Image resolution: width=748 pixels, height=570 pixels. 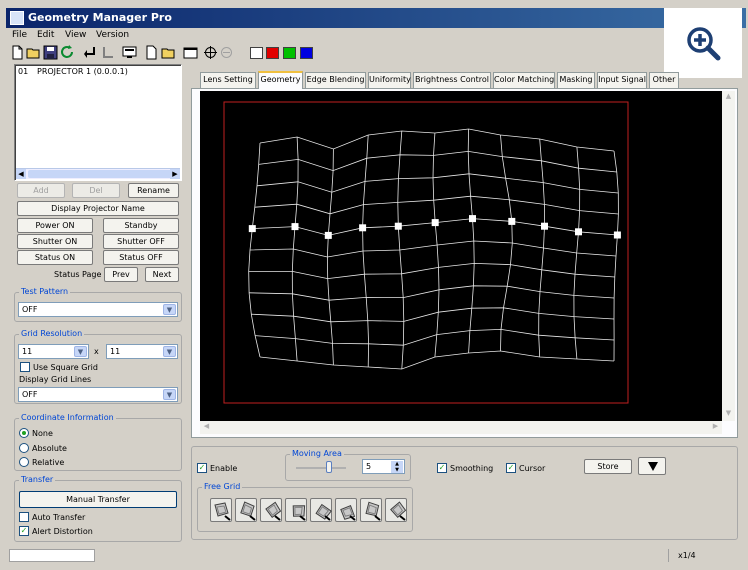 I want to click on moving-area-slider-thumb, so click(x=329, y=467).